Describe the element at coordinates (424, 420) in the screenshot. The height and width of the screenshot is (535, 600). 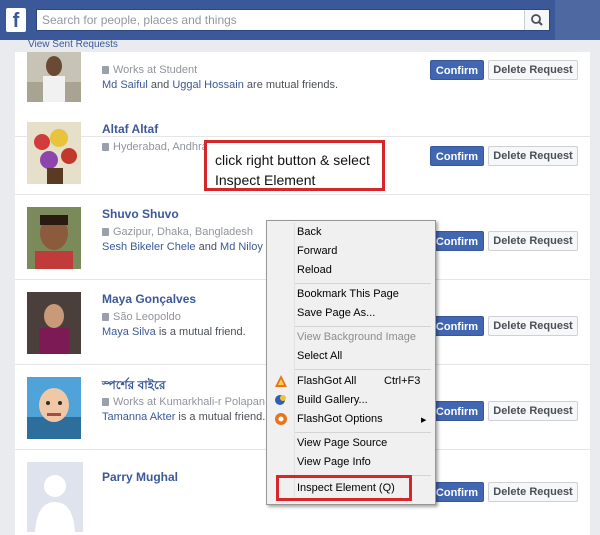
I see `submenu-arrow-icon: ▶` at that location.